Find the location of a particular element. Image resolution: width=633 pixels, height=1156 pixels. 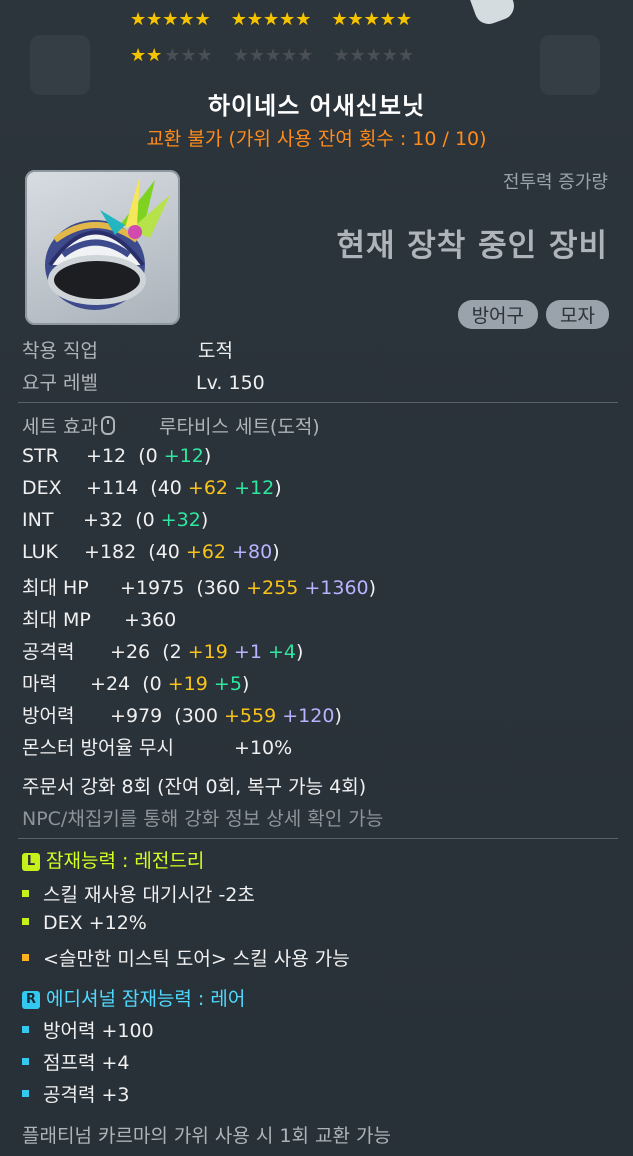

stat-int: INT +32 (0 +32) is located at coordinates (115, 520).